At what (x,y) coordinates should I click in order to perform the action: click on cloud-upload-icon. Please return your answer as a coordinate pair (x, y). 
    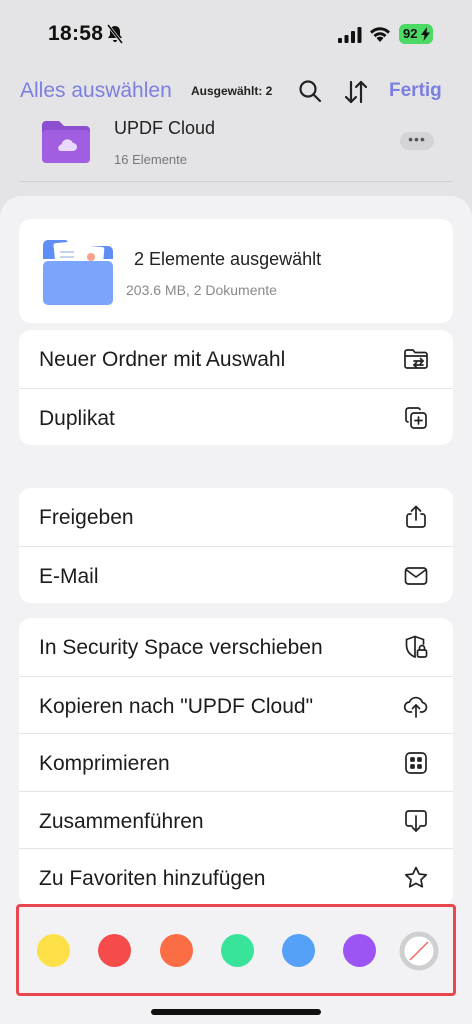
    Looking at the image, I should click on (416, 706).